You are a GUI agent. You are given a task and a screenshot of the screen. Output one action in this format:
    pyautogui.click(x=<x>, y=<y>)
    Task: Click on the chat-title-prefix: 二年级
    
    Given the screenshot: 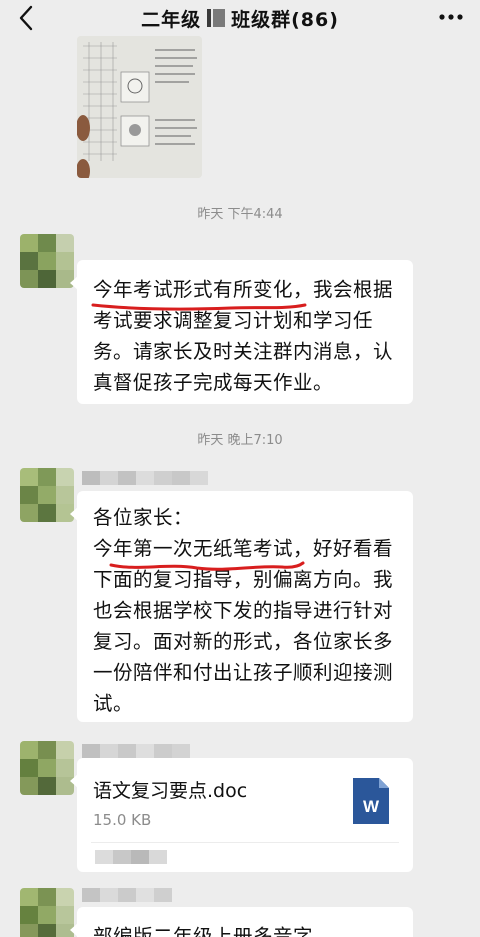 What is the action you would take?
    pyautogui.click(x=171, y=19)
    